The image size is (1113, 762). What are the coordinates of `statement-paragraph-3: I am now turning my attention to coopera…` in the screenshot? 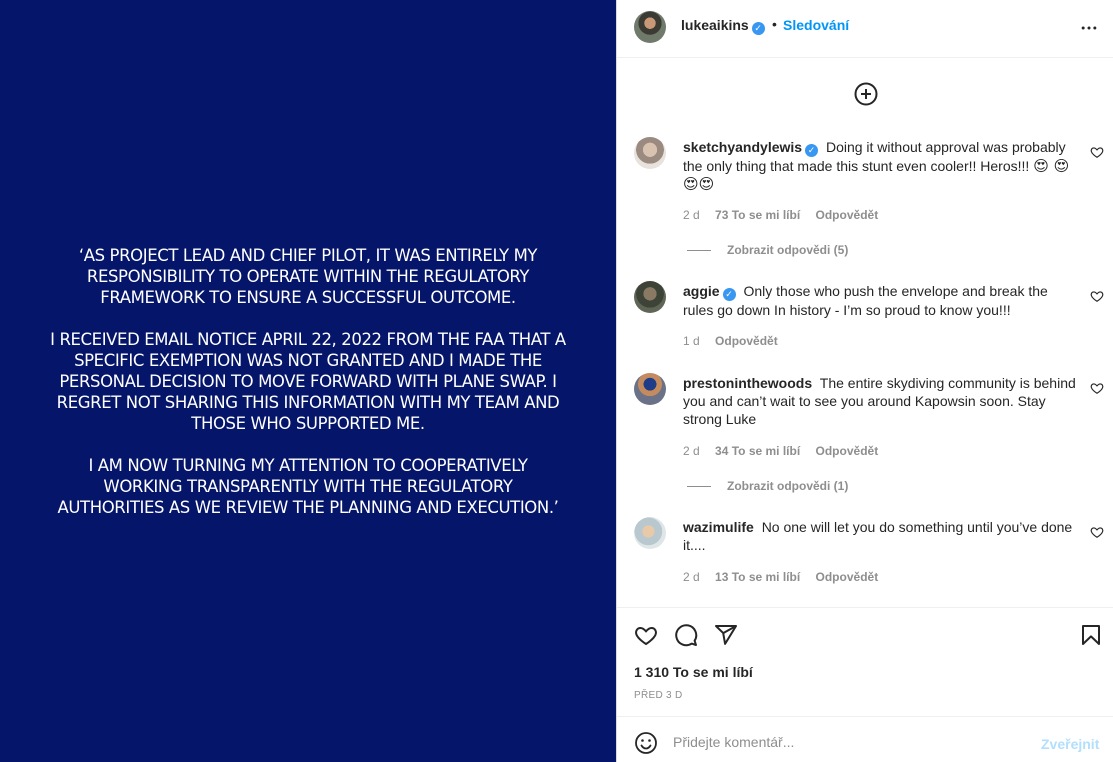 It's located at (308, 486).